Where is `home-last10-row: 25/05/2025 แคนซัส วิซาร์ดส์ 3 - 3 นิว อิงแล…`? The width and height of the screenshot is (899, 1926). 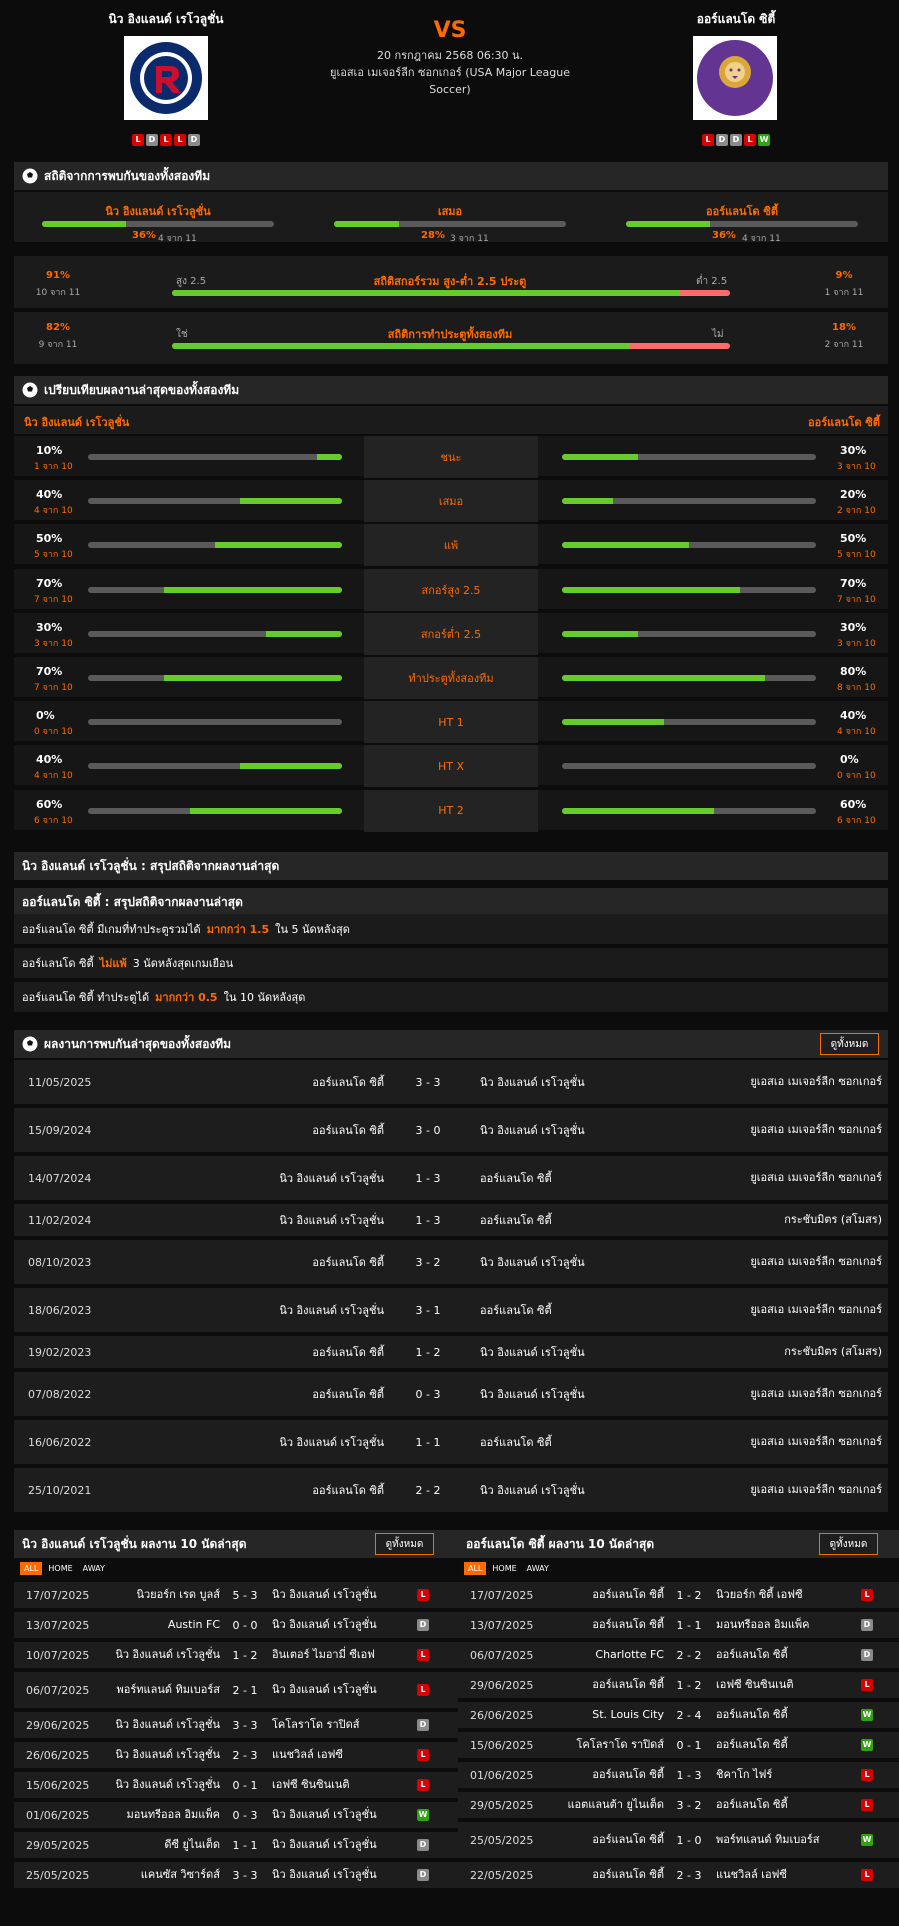
home-last10-row: 25/05/2025 แคนซัส วิซาร์ดส์ 3 - 3 นิว อิงแล… is located at coordinates (236, 1876).